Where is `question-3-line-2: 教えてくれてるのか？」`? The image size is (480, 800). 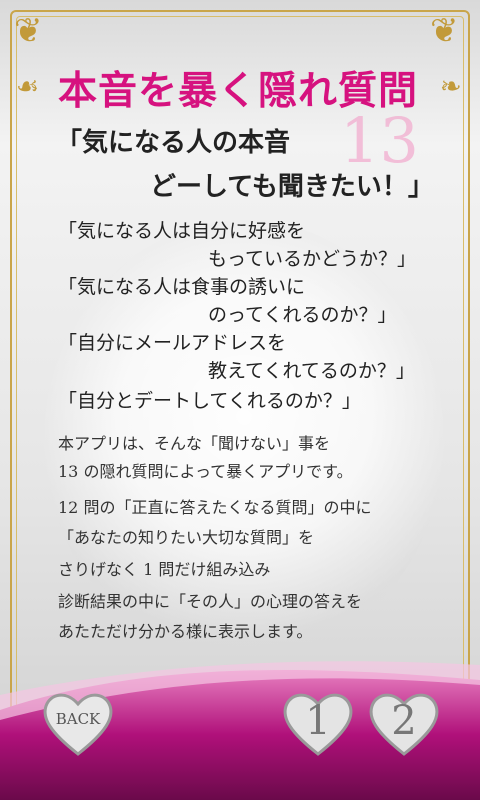 question-3-line-2: 教えてくれてるのか？」 is located at coordinates (311, 371).